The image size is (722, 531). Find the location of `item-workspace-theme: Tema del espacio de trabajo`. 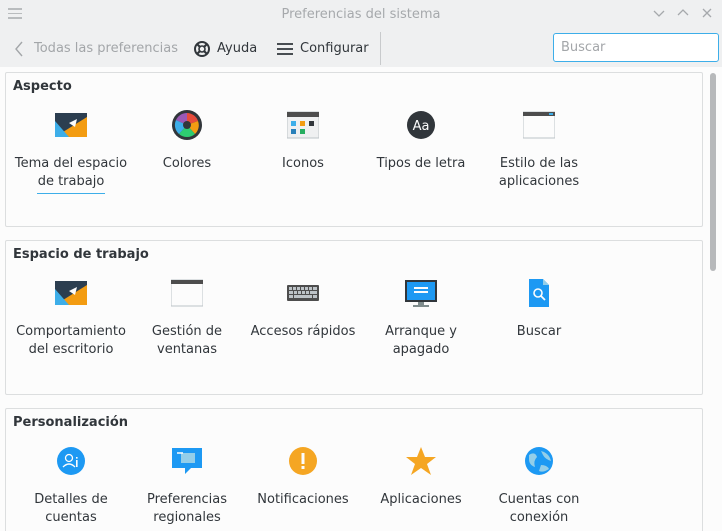

item-workspace-theme: Tema del espacio de trabajo is located at coordinates (71, 148).